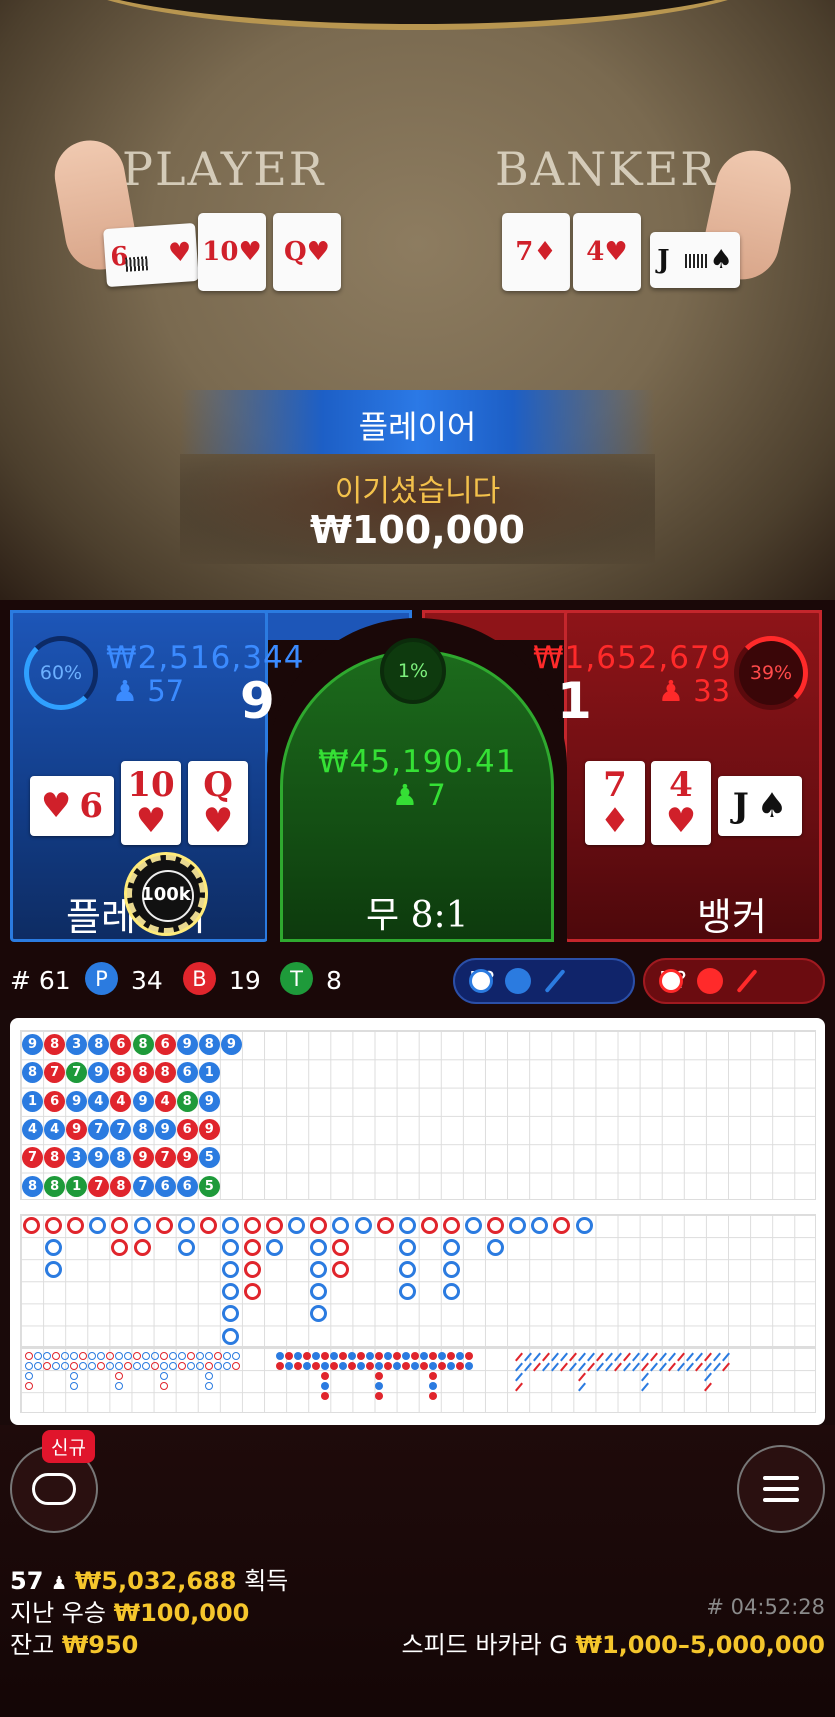  I want to click on table-player-card-3: Q ♥, so click(307, 252).